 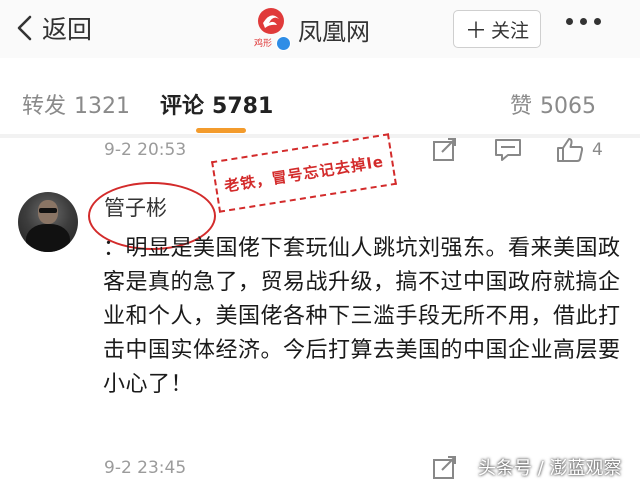 I want to click on prev-comment-time: 9-2 20:53, so click(x=145, y=150).